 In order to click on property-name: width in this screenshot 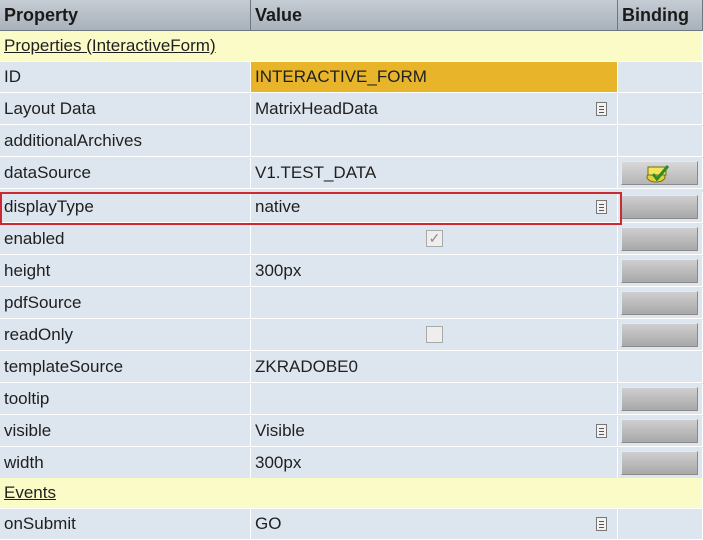, I will do `click(125, 463)`.